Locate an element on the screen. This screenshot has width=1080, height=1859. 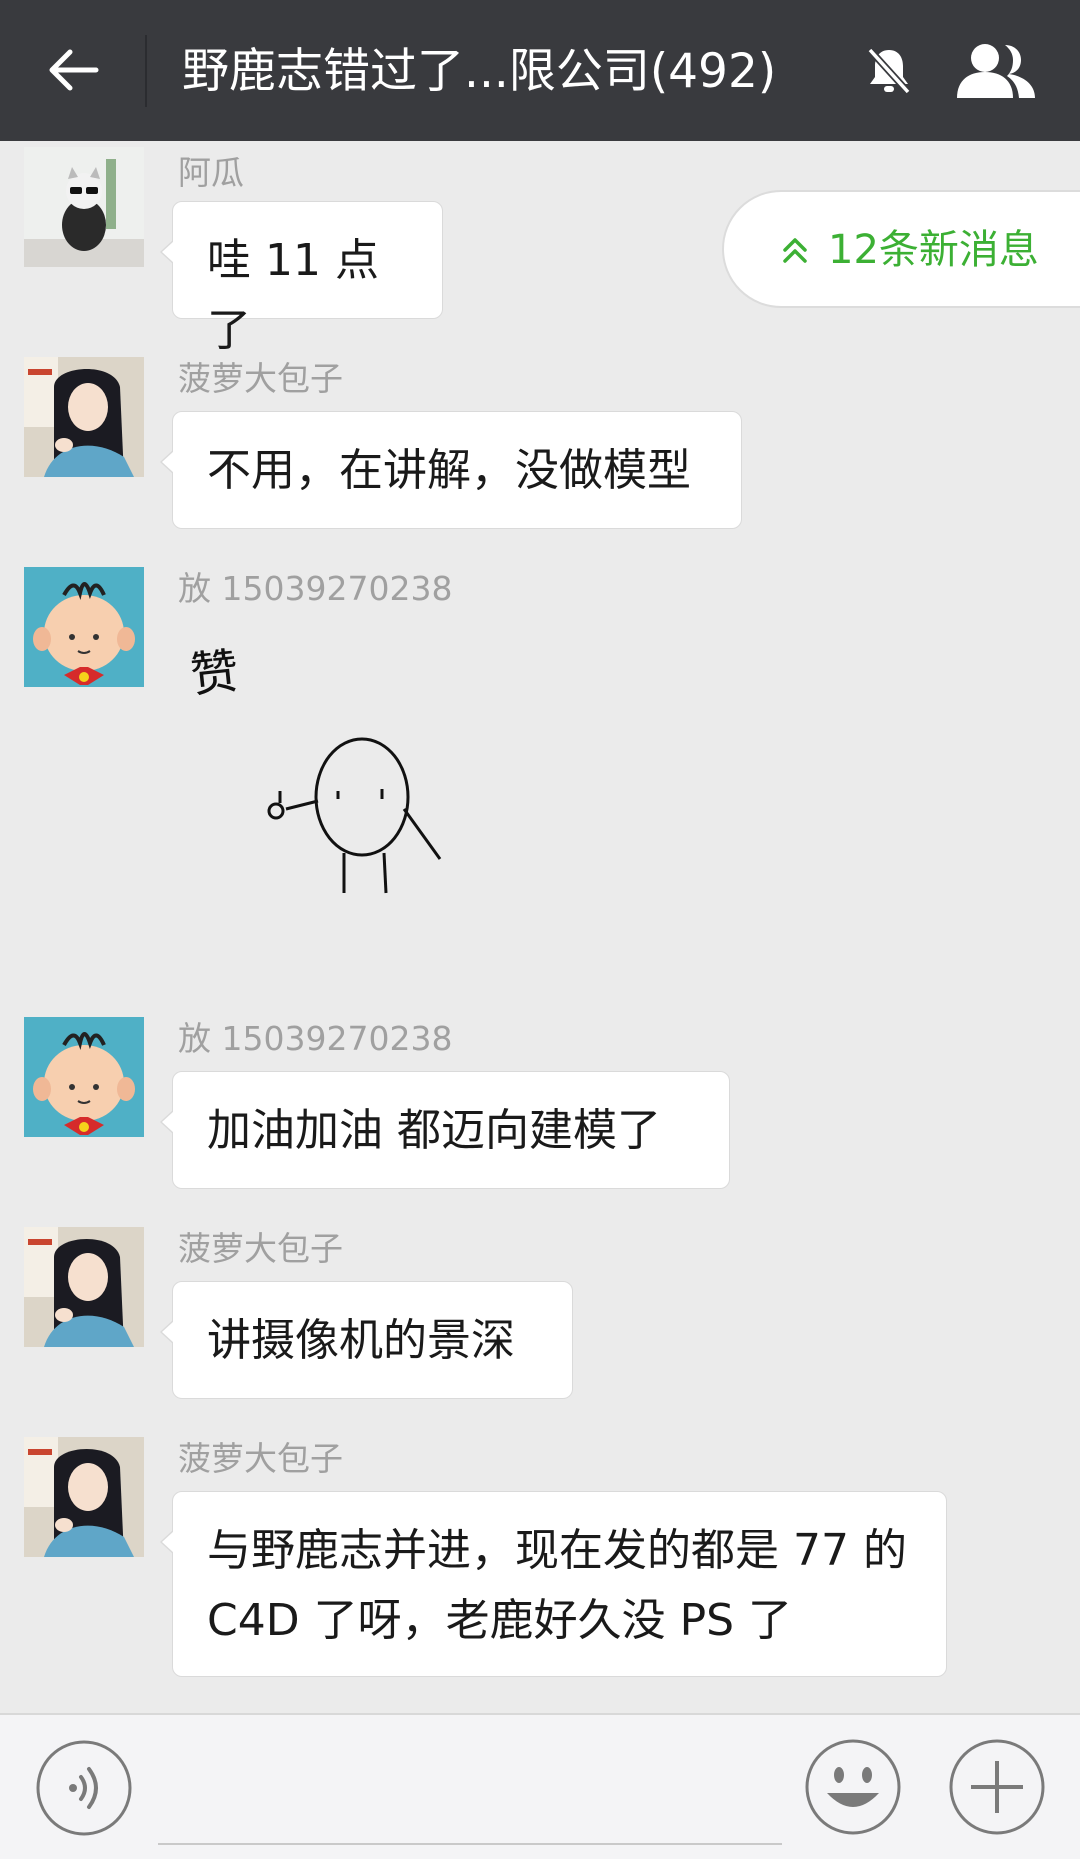
message-text-line: C4D 了呀，老鹿好久没 PS 了 is located at coordinates (500, 1620).